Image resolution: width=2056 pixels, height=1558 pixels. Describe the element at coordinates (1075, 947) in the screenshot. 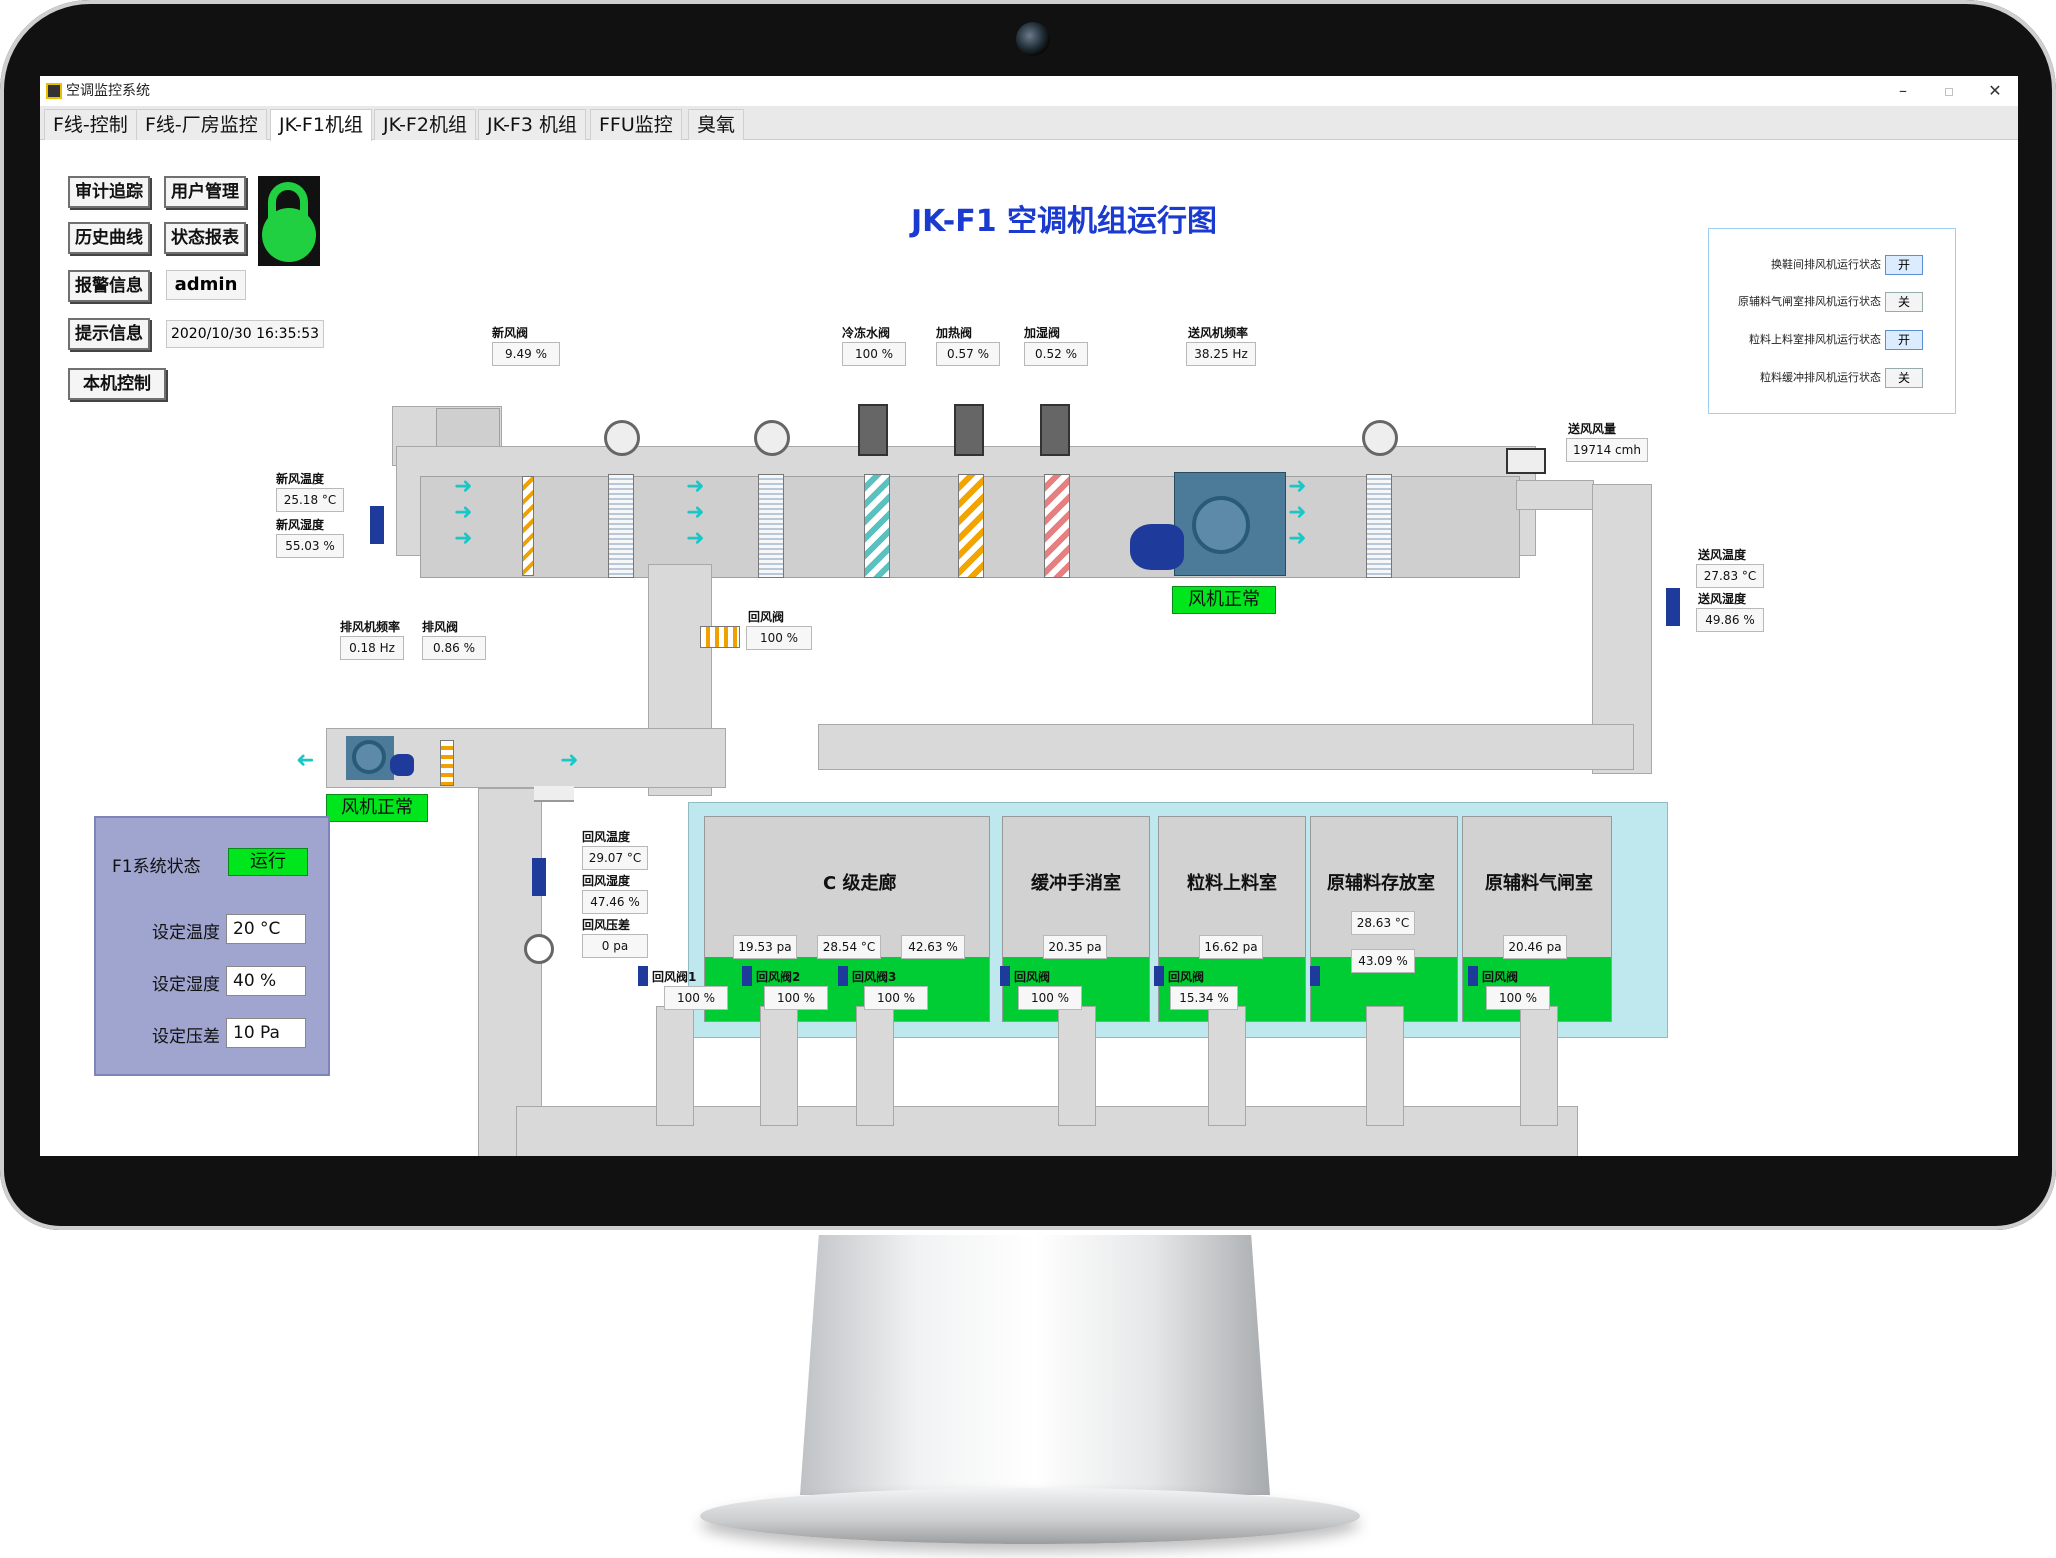

I see `room-value: 20.35 pa` at that location.